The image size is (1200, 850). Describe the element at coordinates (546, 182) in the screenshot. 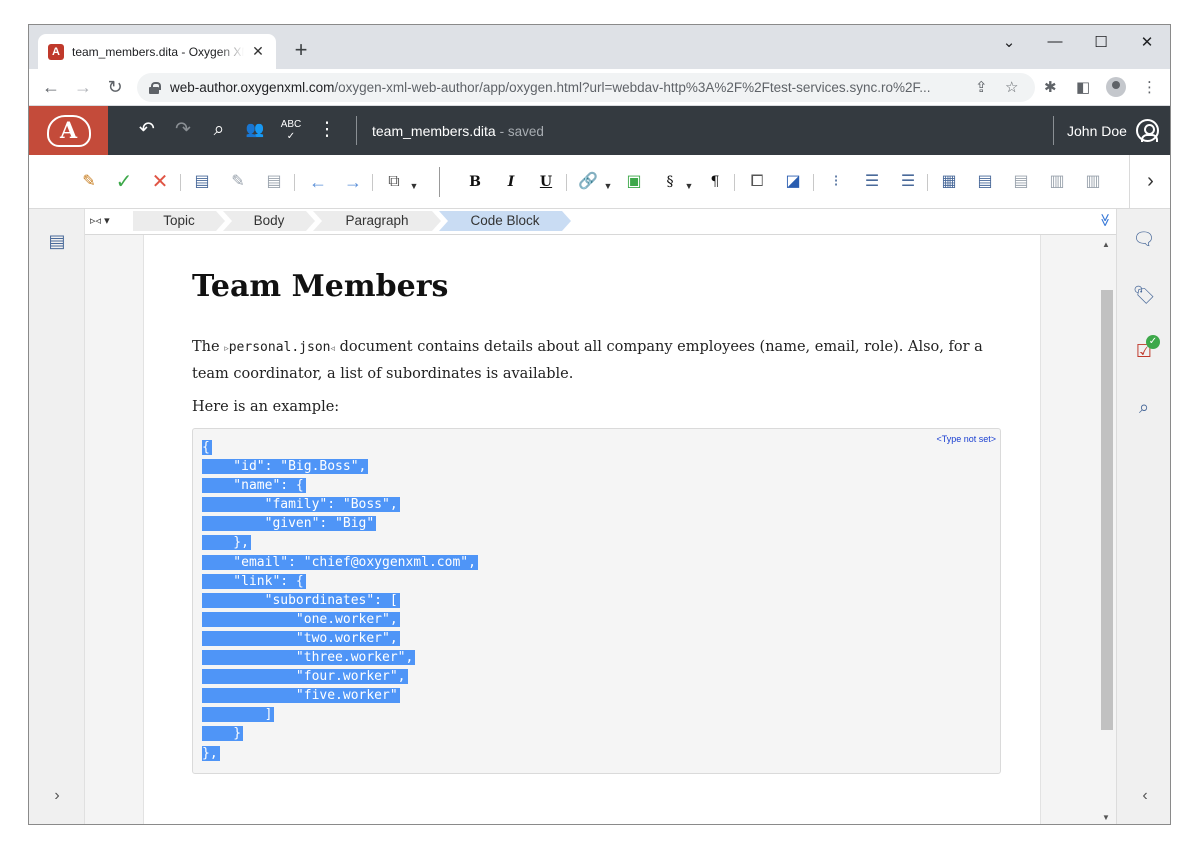

I see `underline-button: U` at that location.